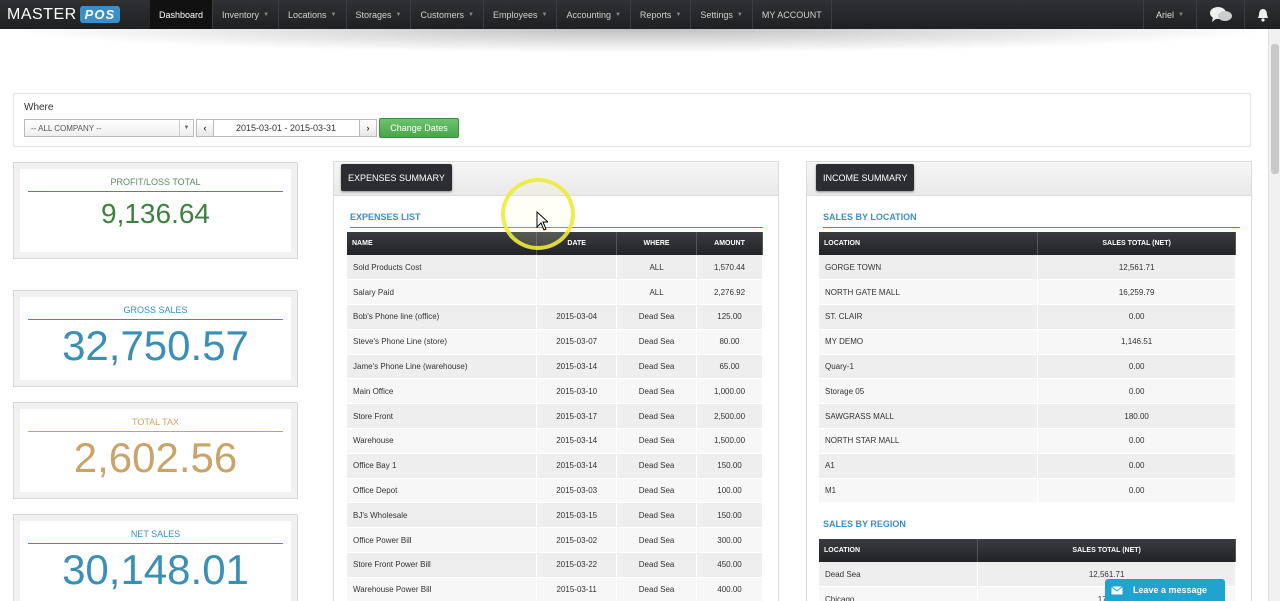  I want to click on table-cell: 12,561.71, so click(1136, 268).